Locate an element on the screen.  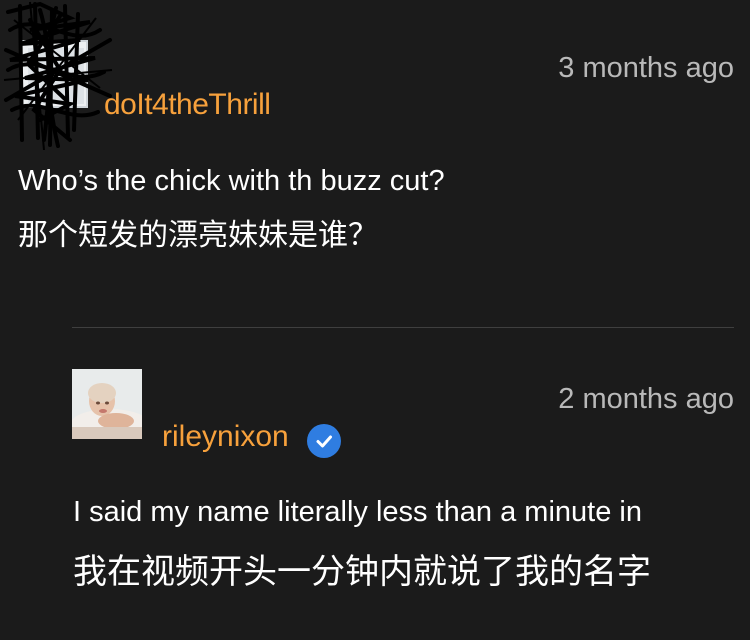
divider is located at coordinates (403, 327).